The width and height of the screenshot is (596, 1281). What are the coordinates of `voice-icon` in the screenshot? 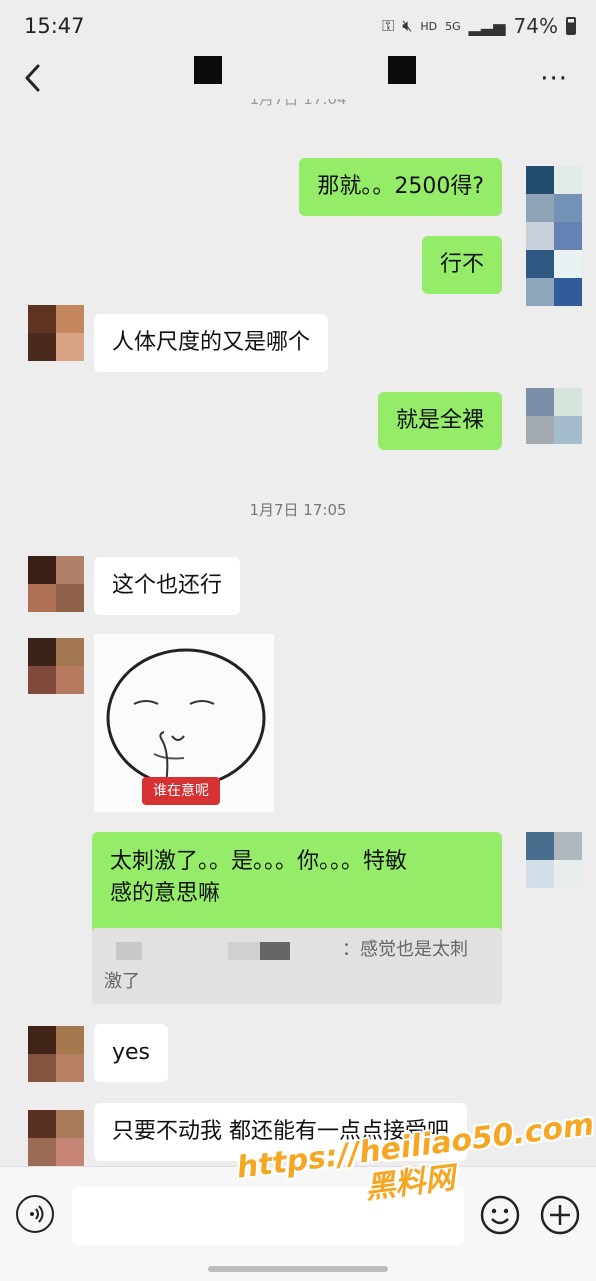 It's located at (35, 1214).